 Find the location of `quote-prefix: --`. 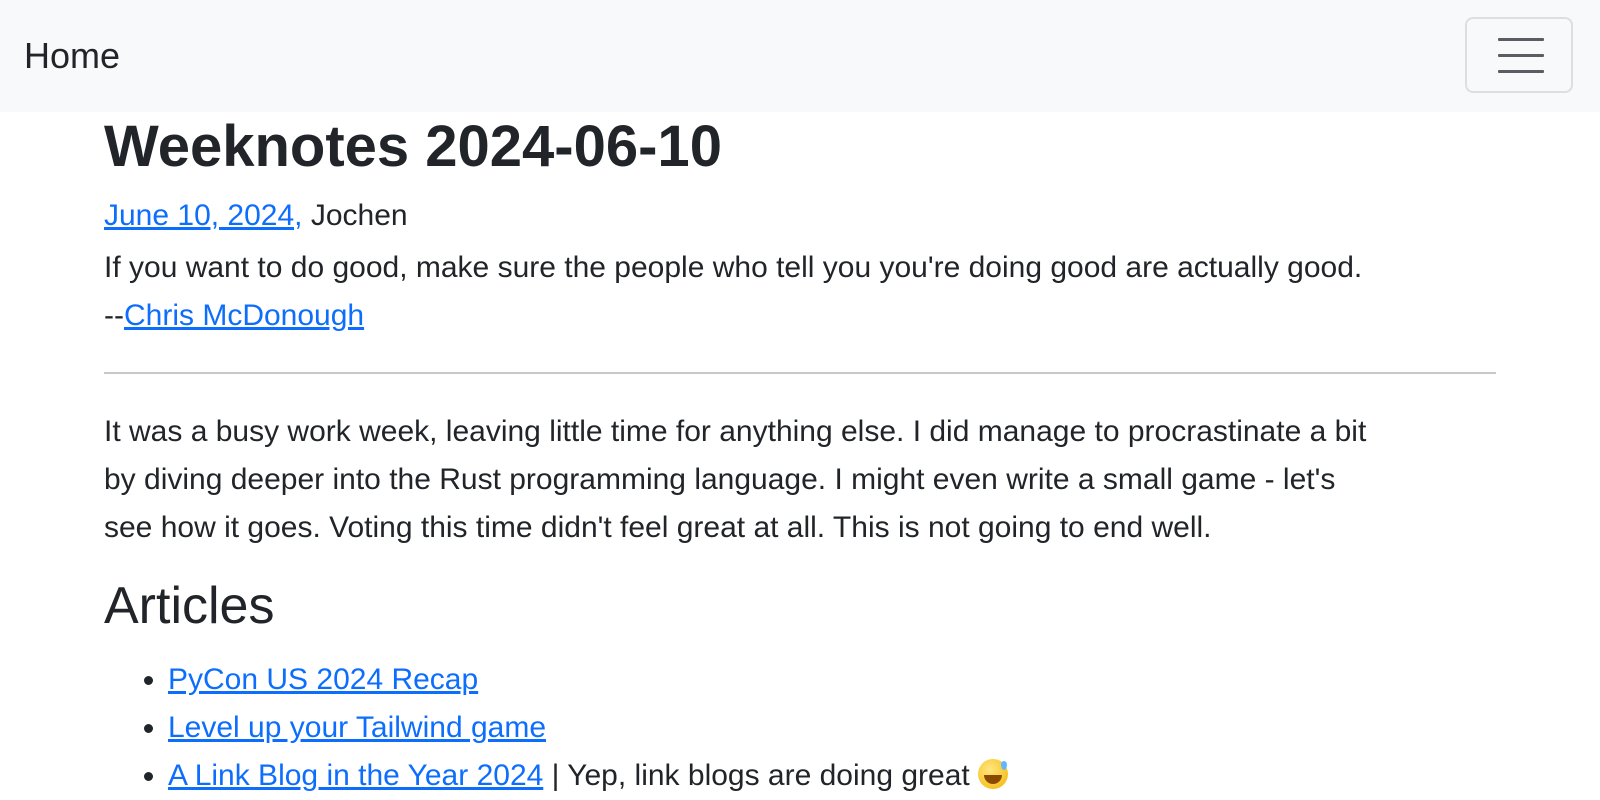

quote-prefix: -- is located at coordinates (114, 315).